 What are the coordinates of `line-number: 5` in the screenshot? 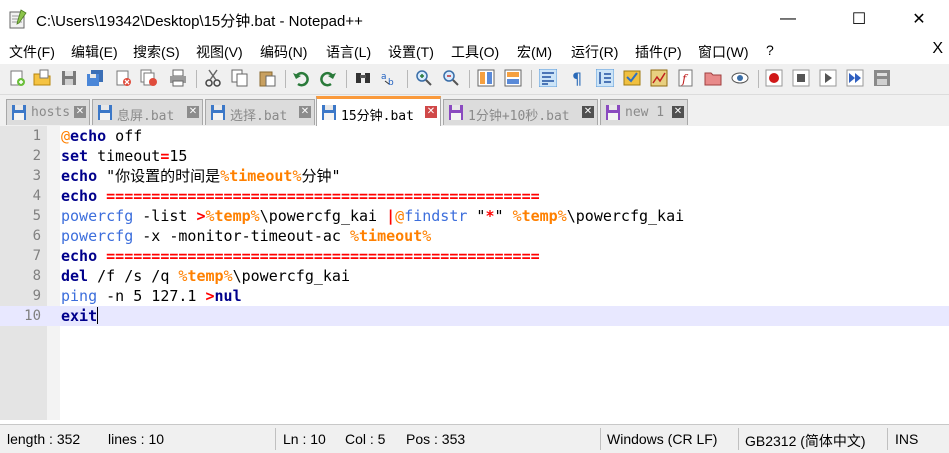 It's located at (36, 216).